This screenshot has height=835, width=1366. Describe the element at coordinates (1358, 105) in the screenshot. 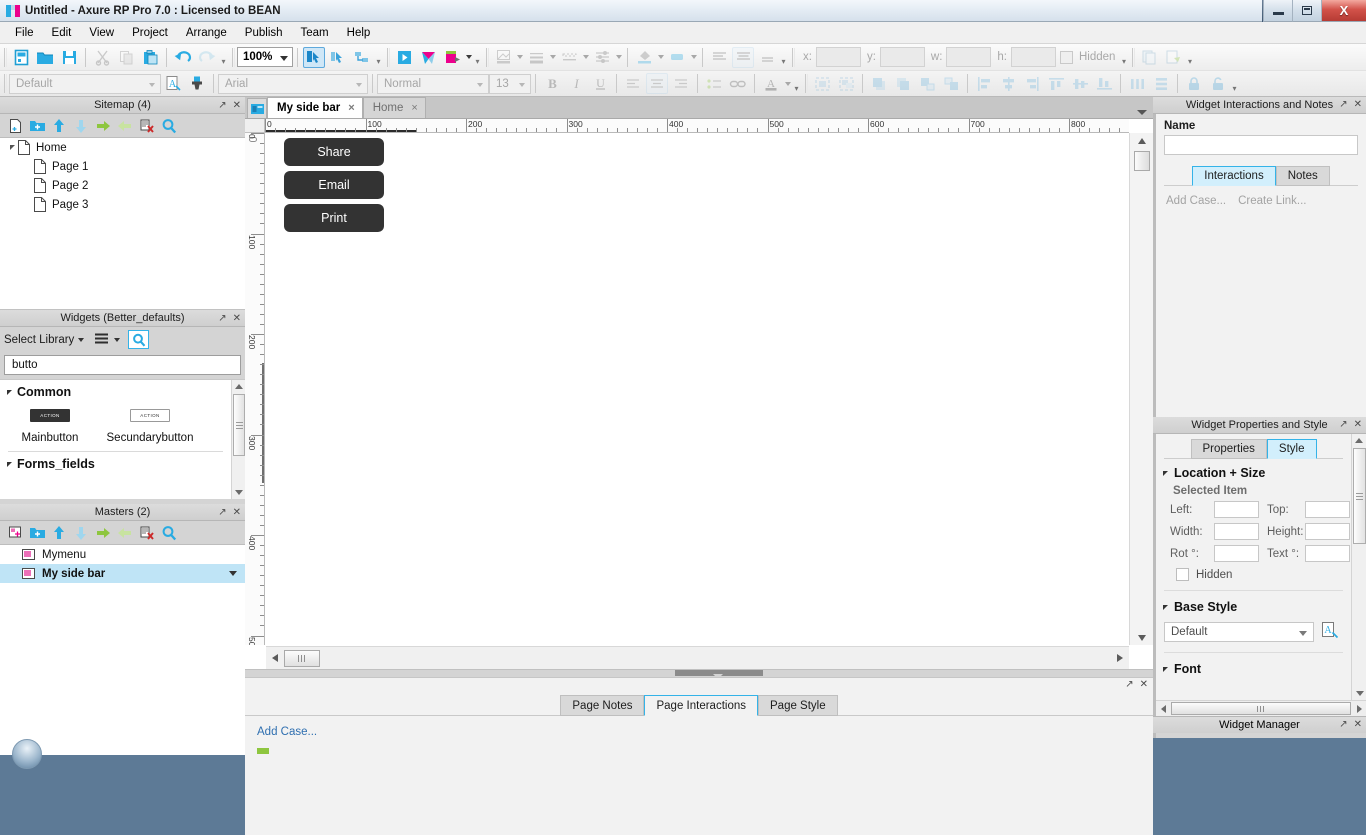

I see `wi-close-icon: ✕` at that location.